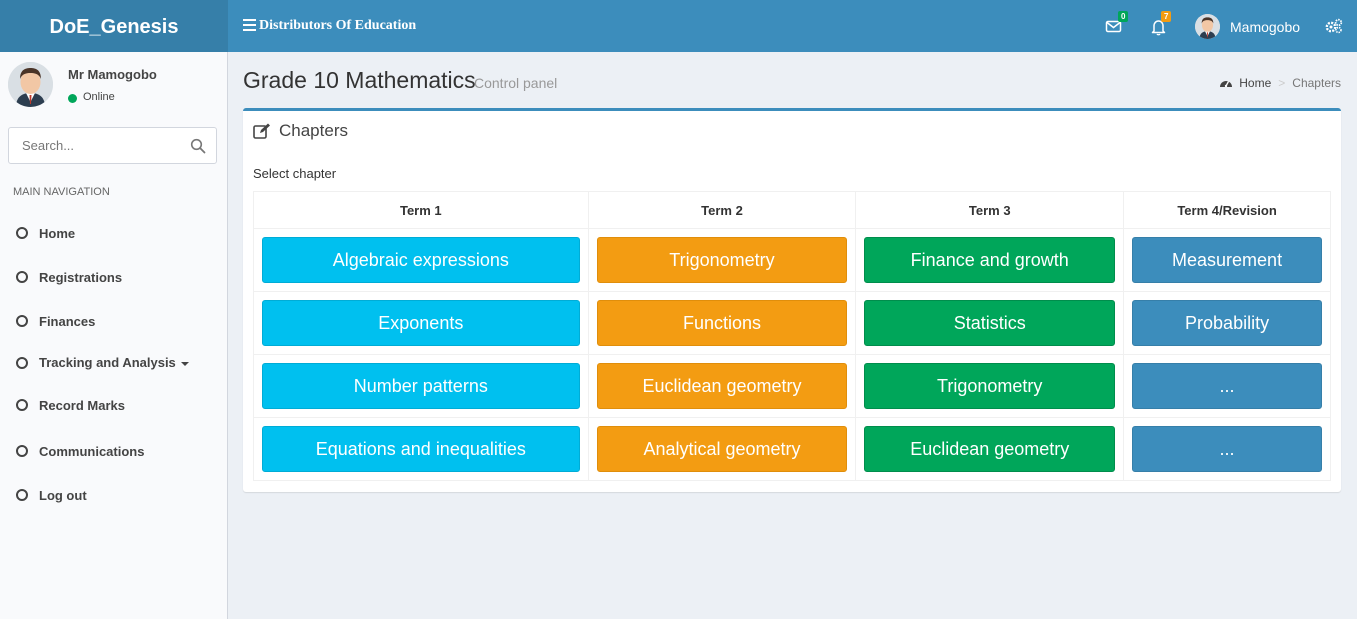 Image resolution: width=1357 pixels, height=619 pixels. Describe the element at coordinates (249, 25) in the screenshot. I see `menu-toggle-icon` at that location.